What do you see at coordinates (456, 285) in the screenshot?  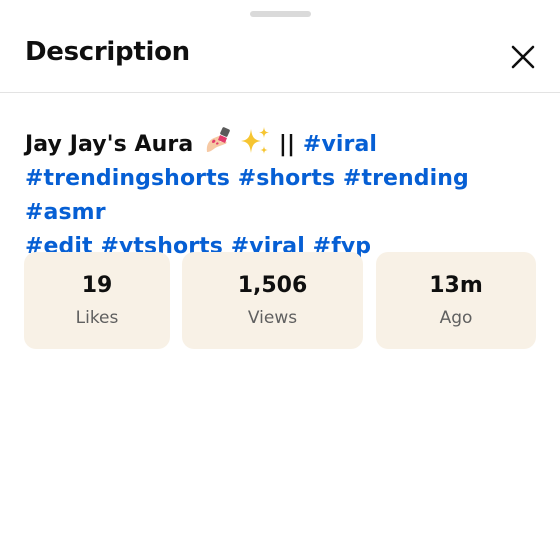 I see `age-value: 13m` at bounding box center [456, 285].